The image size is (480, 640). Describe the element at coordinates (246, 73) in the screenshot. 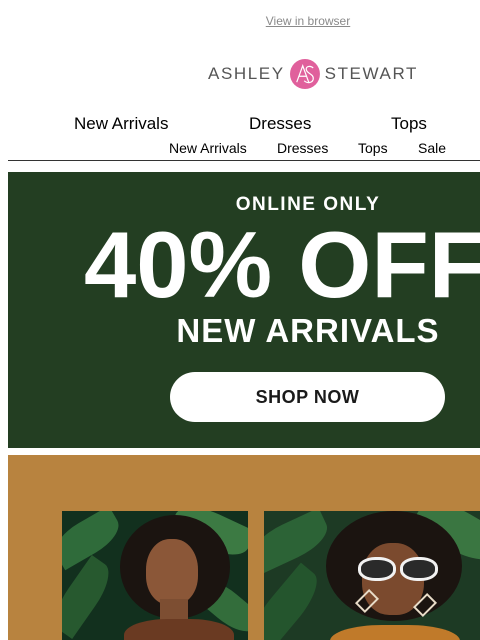

I see `logo-left-word: ASHLEY` at that location.